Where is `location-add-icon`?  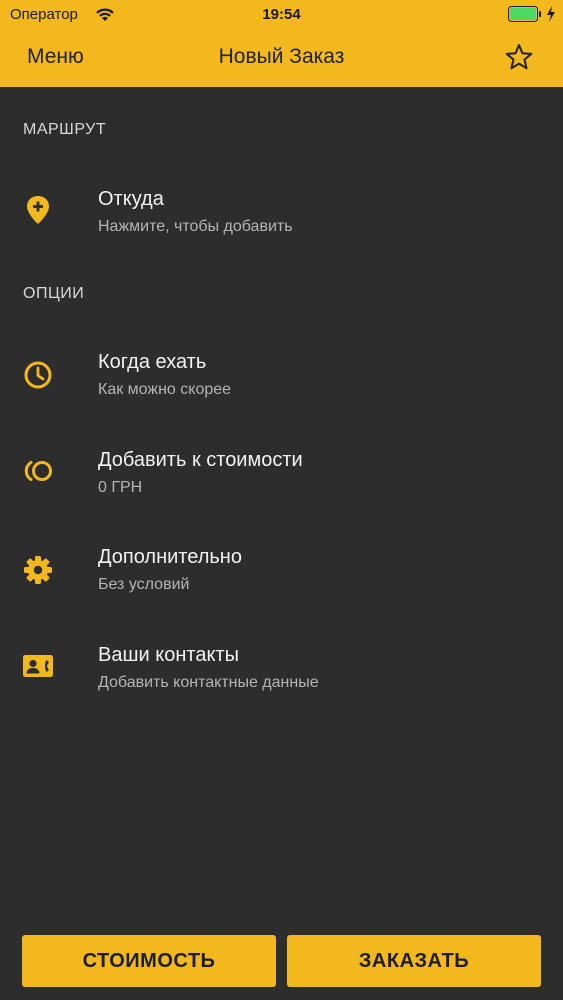
location-add-icon is located at coordinates (38, 210).